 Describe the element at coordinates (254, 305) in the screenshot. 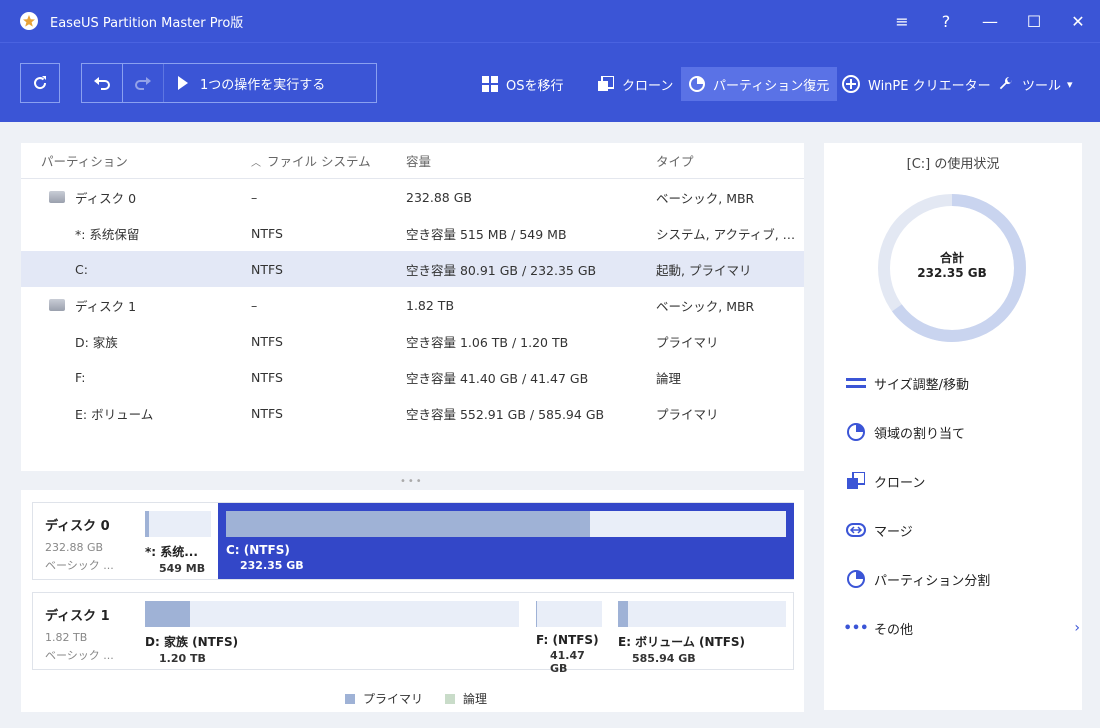

I see `row-fs: –` at that location.